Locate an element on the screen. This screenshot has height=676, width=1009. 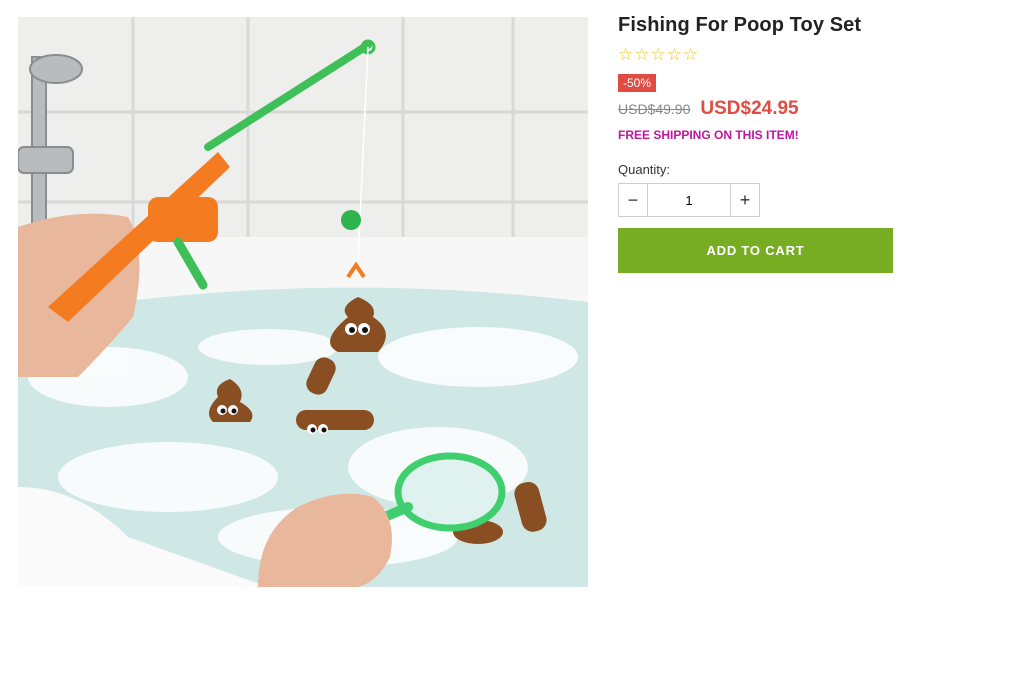
increment-button: + is located at coordinates (745, 200).